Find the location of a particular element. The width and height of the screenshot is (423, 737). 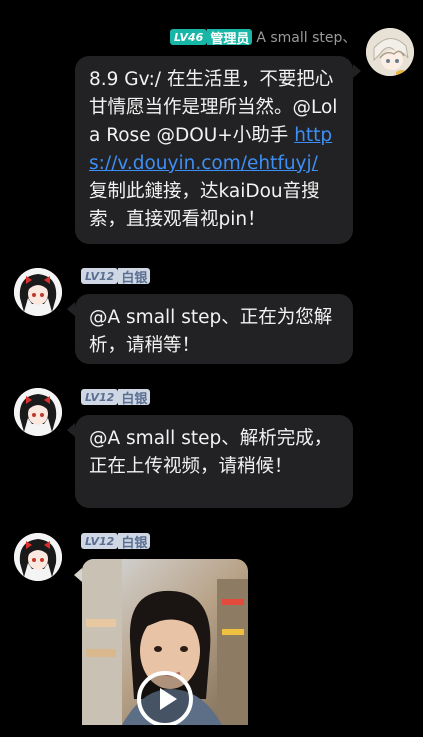

avatar-admin is located at coordinates (390, 52).